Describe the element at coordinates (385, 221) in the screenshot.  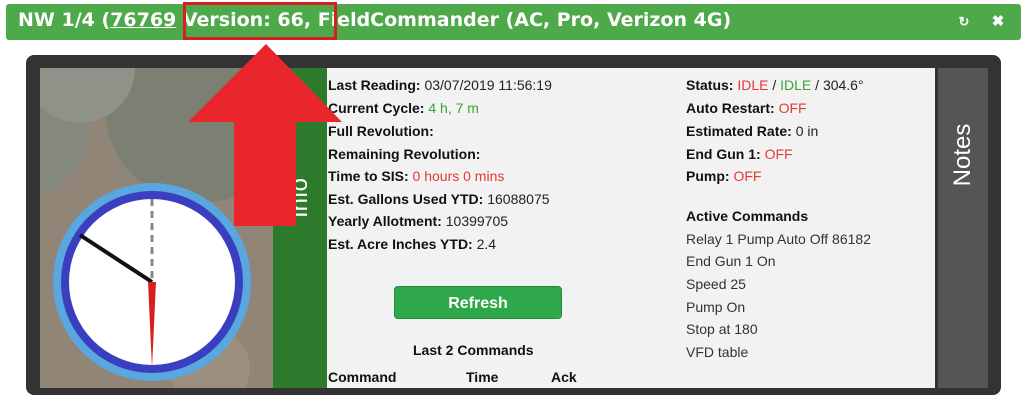
I see `yearly-allotment-label: Yearly Allotment:` at that location.